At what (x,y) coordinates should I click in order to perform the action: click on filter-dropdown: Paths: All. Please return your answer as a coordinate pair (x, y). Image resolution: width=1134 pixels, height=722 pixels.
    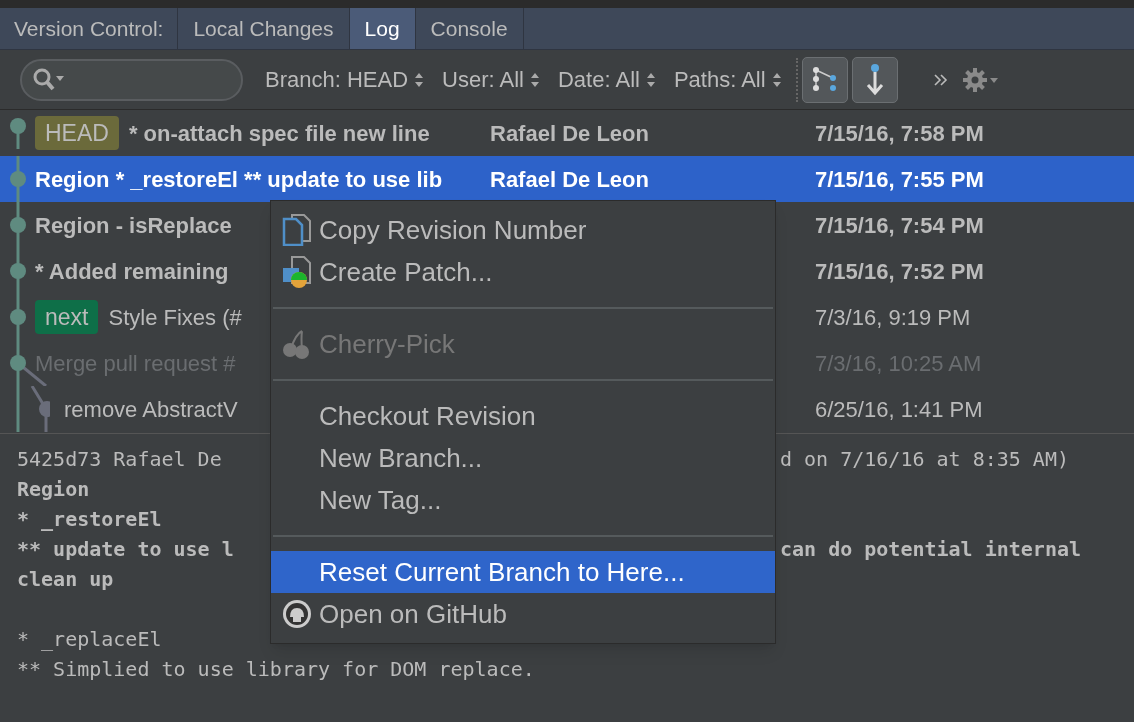
    Looking at the image, I should click on (727, 79).